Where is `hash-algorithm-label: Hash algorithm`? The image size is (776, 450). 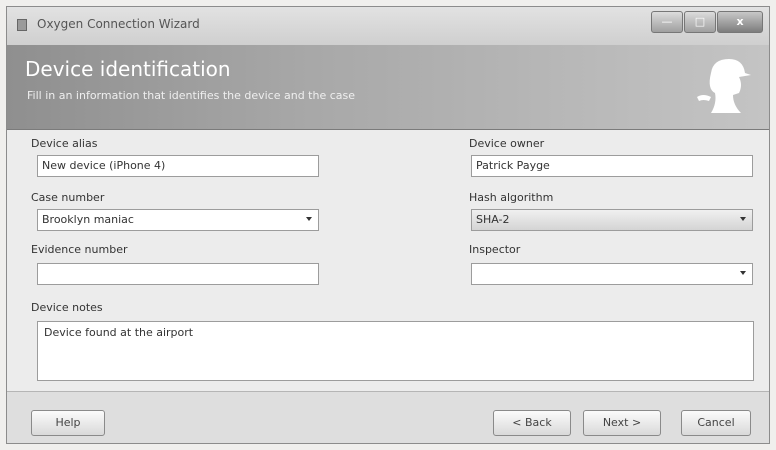
hash-algorithm-label: Hash algorithm is located at coordinates (511, 197).